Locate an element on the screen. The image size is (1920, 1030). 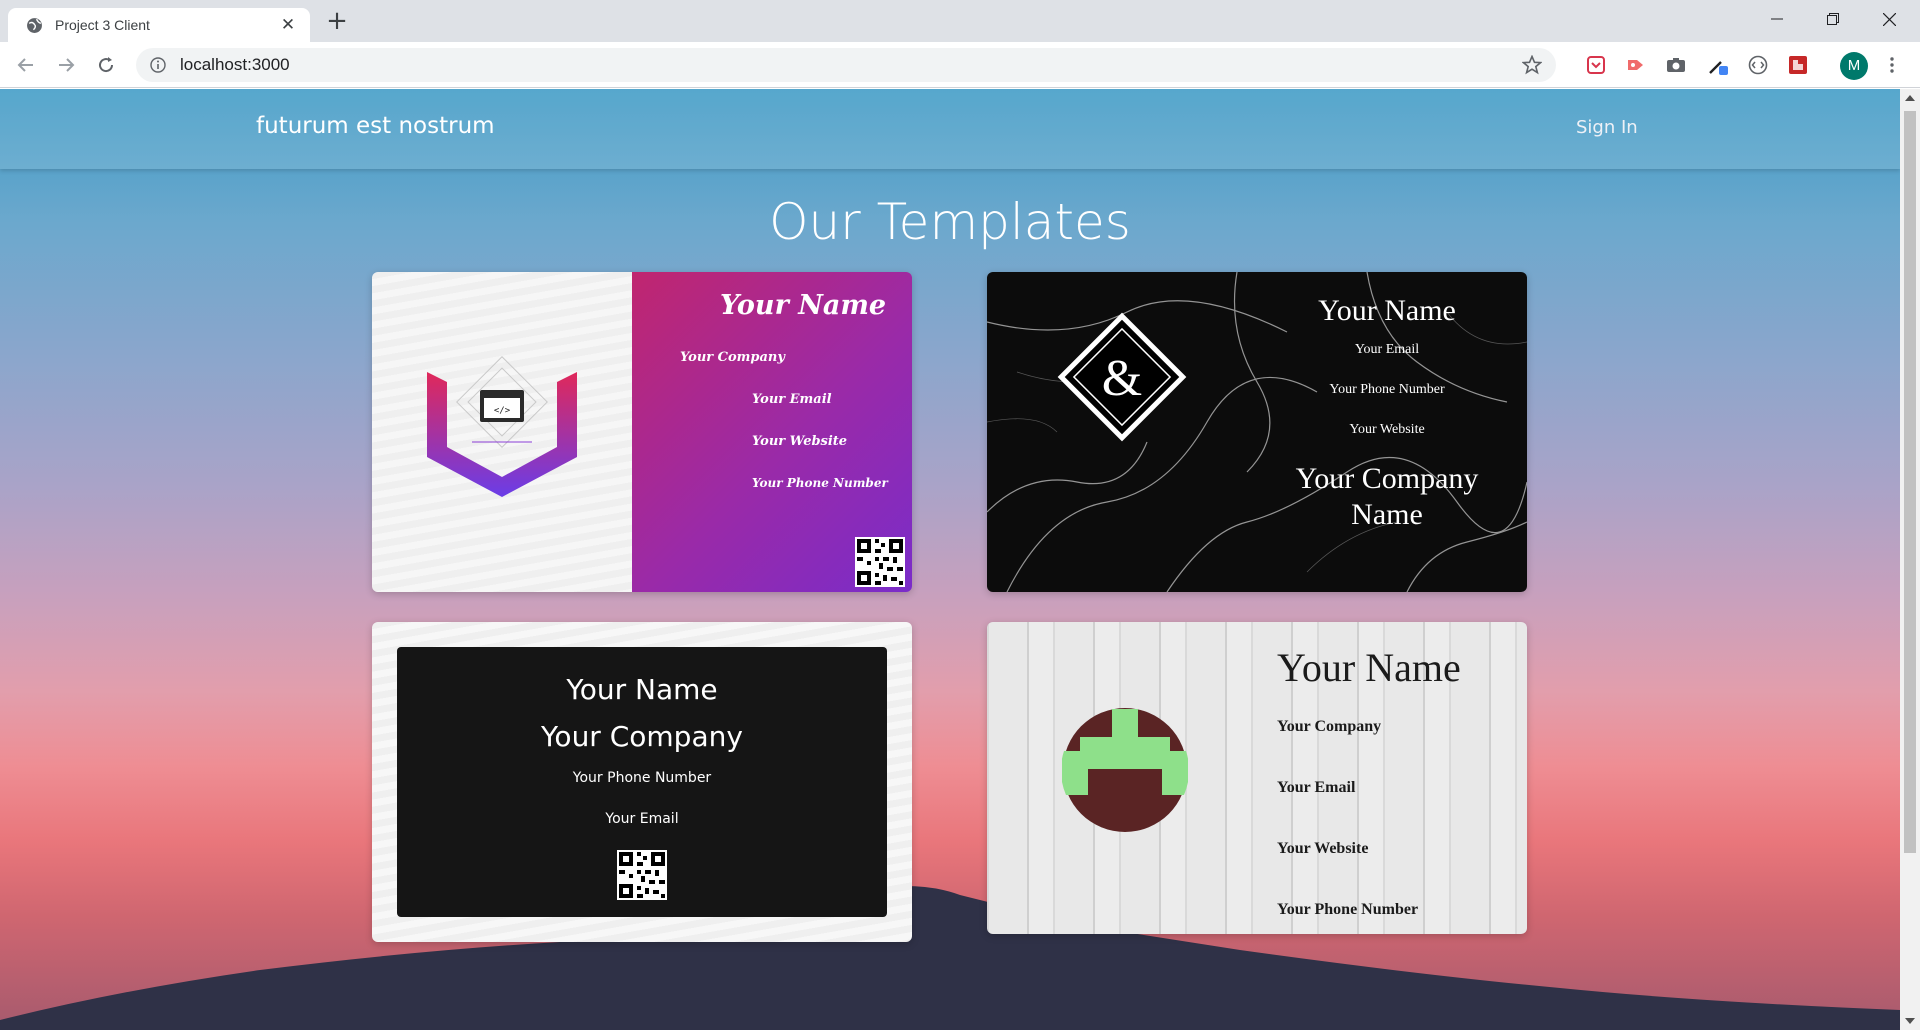
card-company-line1: Your Company is located at coordinates (1387, 478).